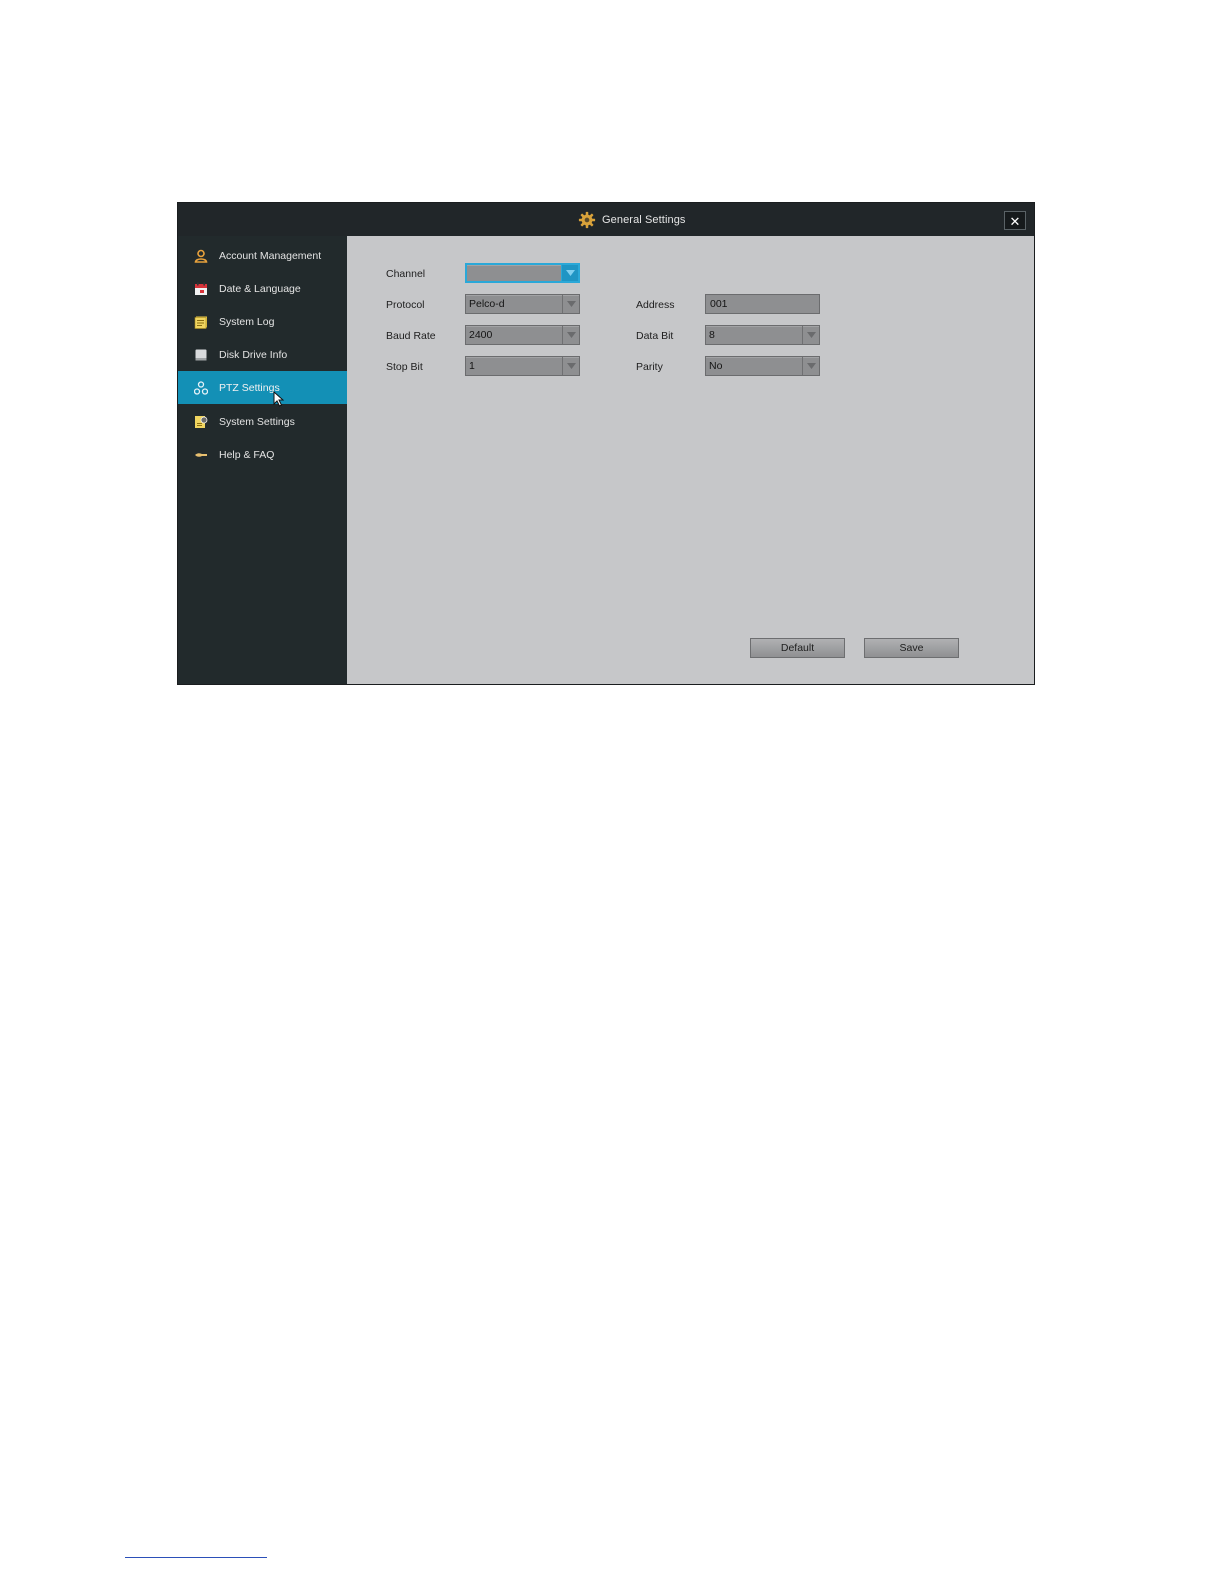 The image size is (1224, 1584). What do you see at coordinates (522, 304) in the screenshot?
I see `protocol-select: Pelco-d` at bounding box center [522, 304].